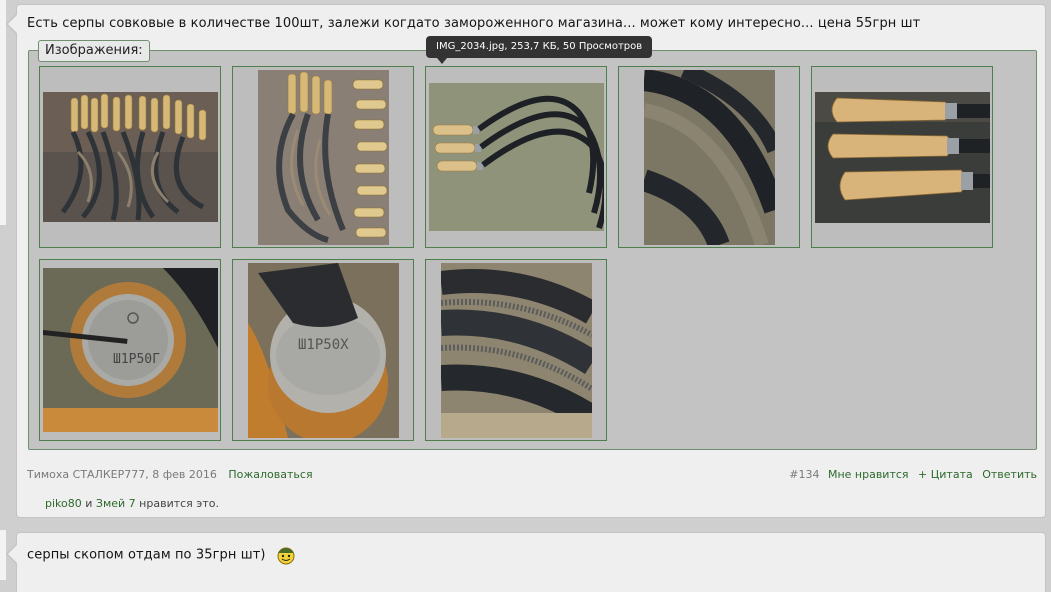  I want to click on wooden-handles-photo, so click(902, 157).